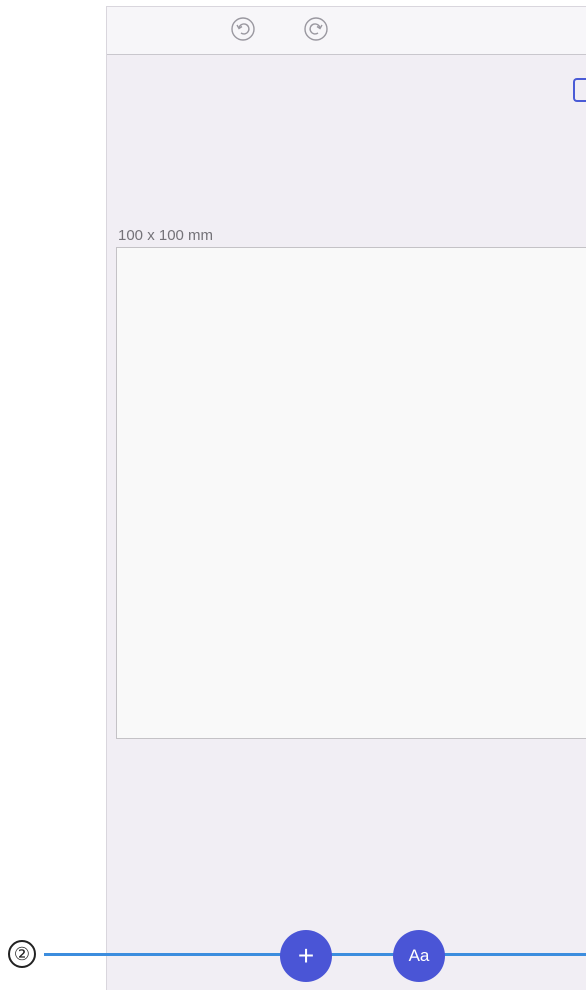 The width and height of the screenshot is (586, 990). I want to click on redo-button, so click(316, 29).